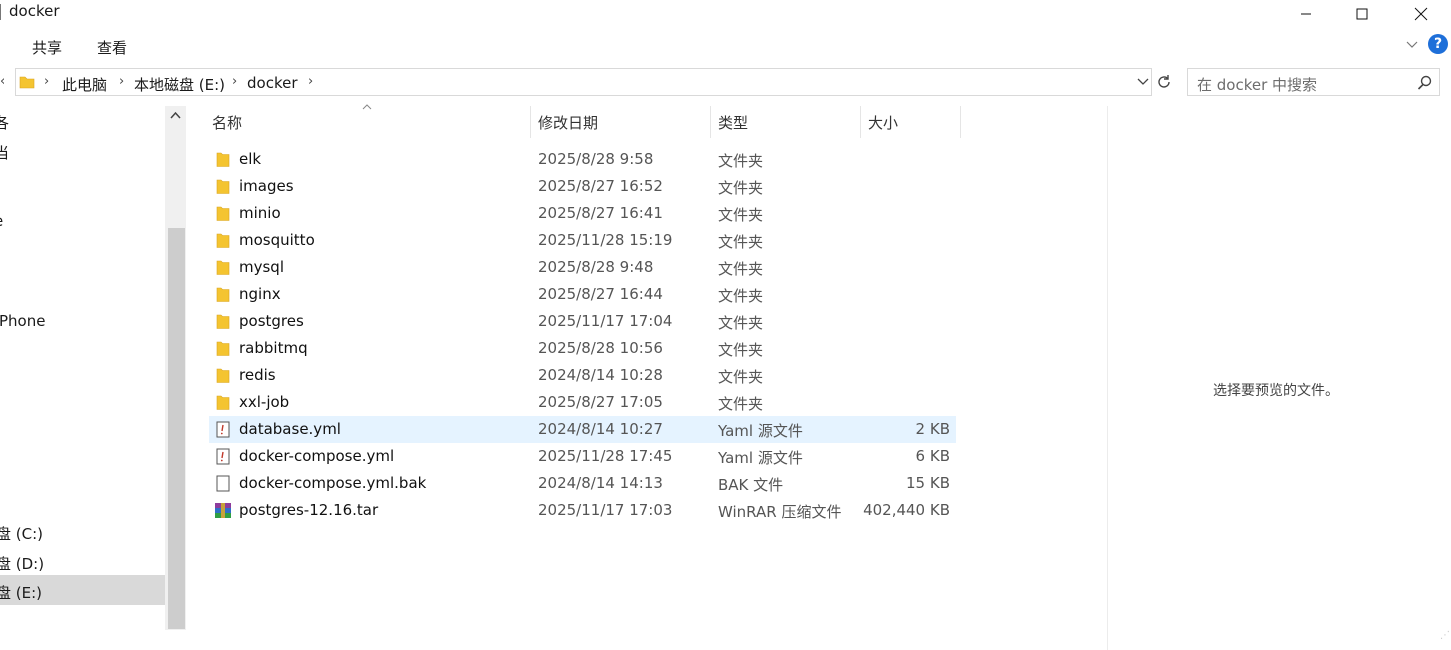 This screenshot has width=1451, height=650. I want to click on preview-pane-divider, so click(1107, 378).